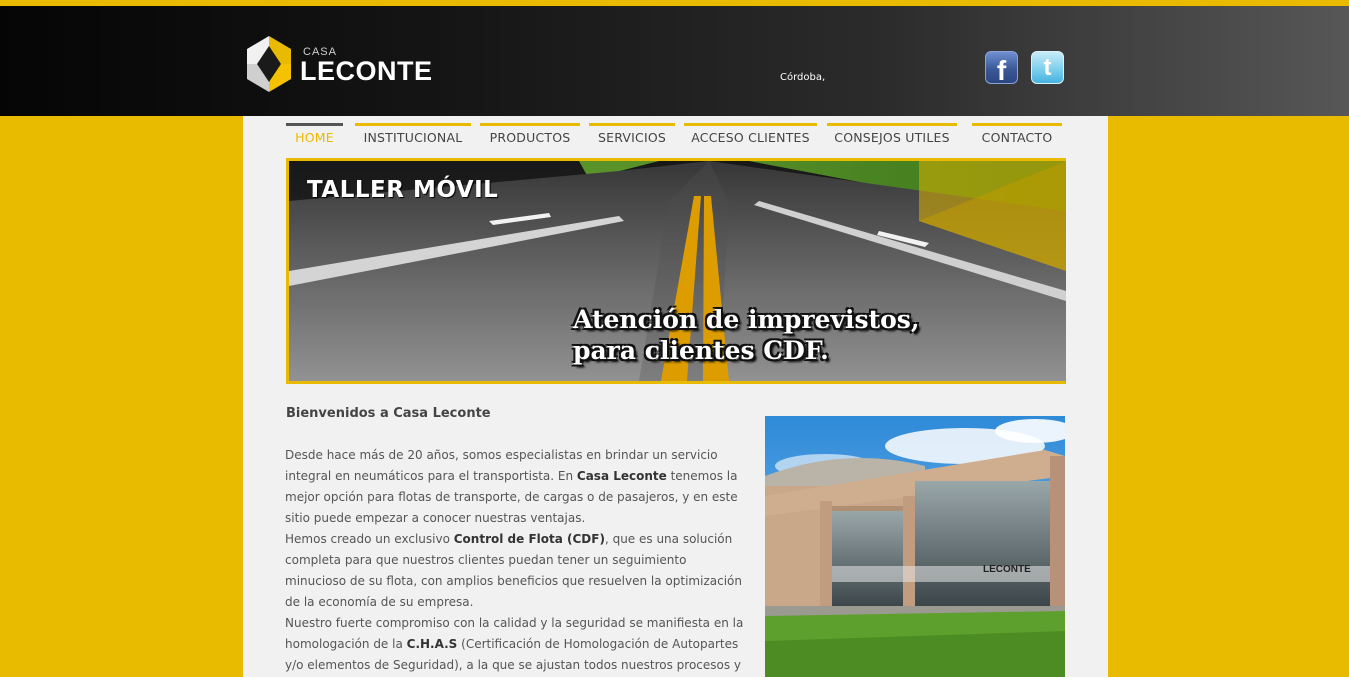 The width and height of the screenshot is (1349, 677). What do you see at coordinates (892, 136) in the screenshot?
I see `nav-consejos-utiles: CONSEJOS UTILES` at bounding box center [892, 136].